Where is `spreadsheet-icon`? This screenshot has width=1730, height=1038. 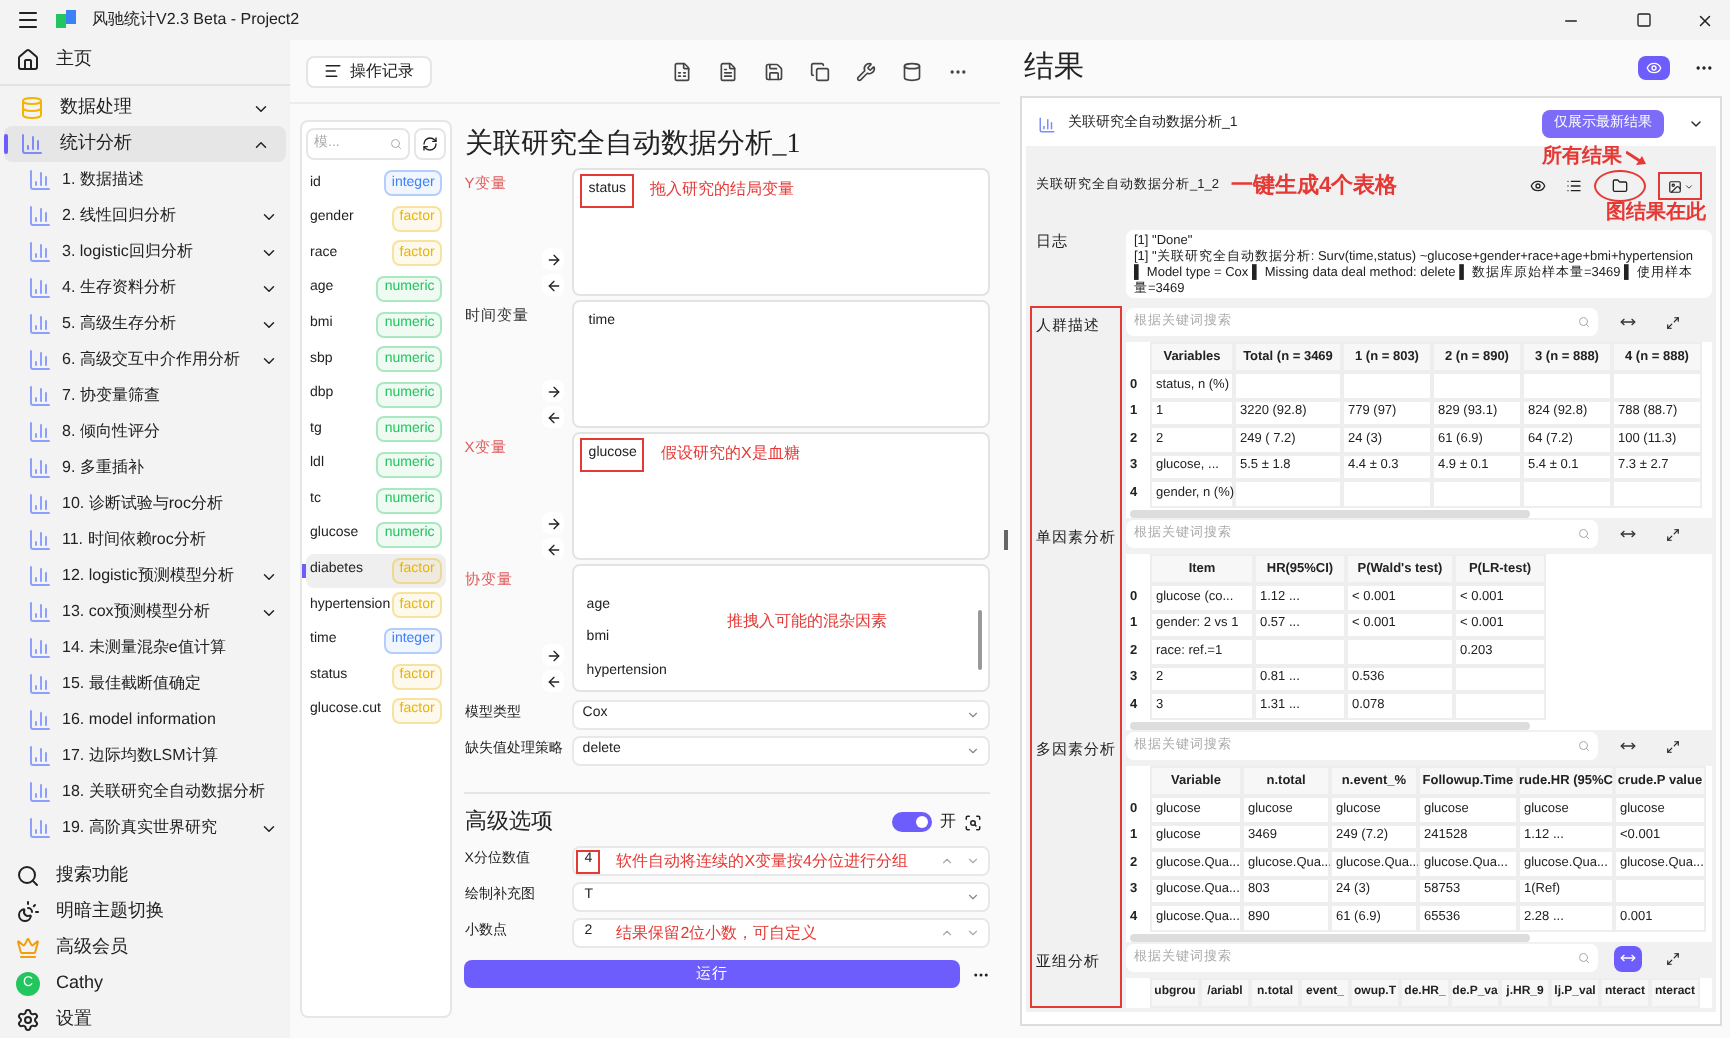 spreadsheet-icon is located at coordinates (682, 71).